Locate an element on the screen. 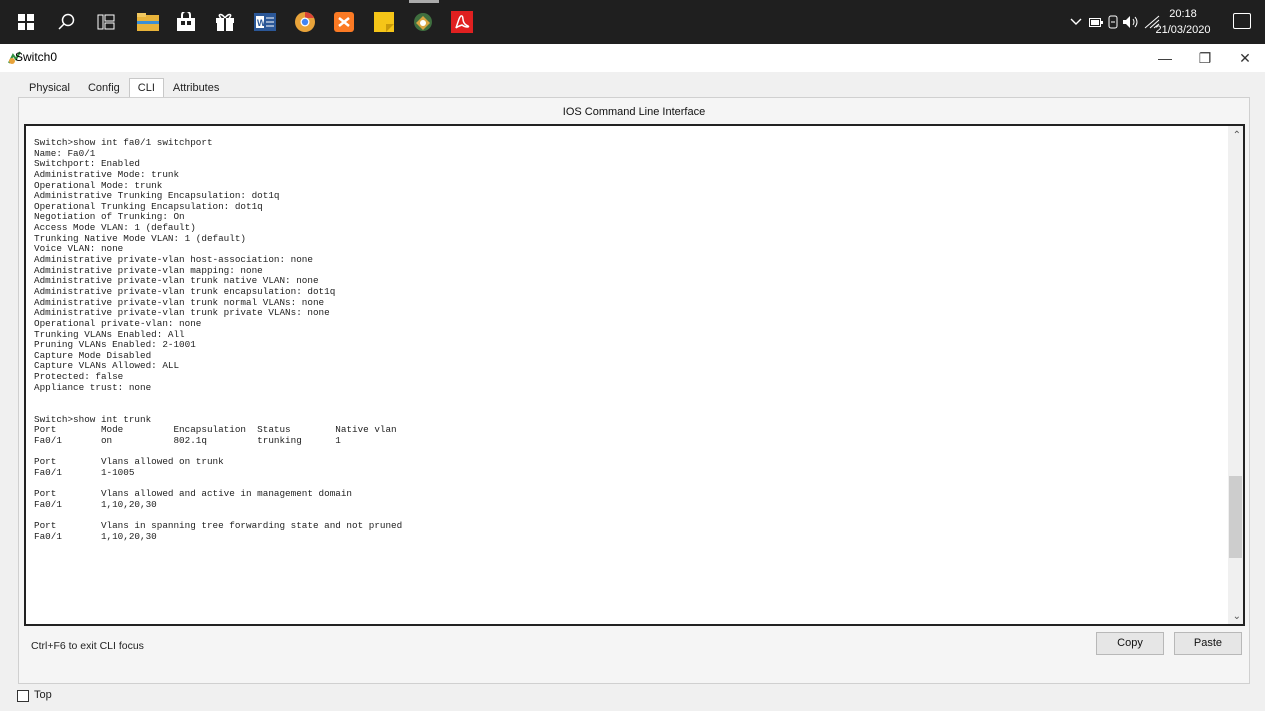 Image resolution: width=1265 pixels, height=711 pixels. windows-start-icon is located at coordinates (26, 22).